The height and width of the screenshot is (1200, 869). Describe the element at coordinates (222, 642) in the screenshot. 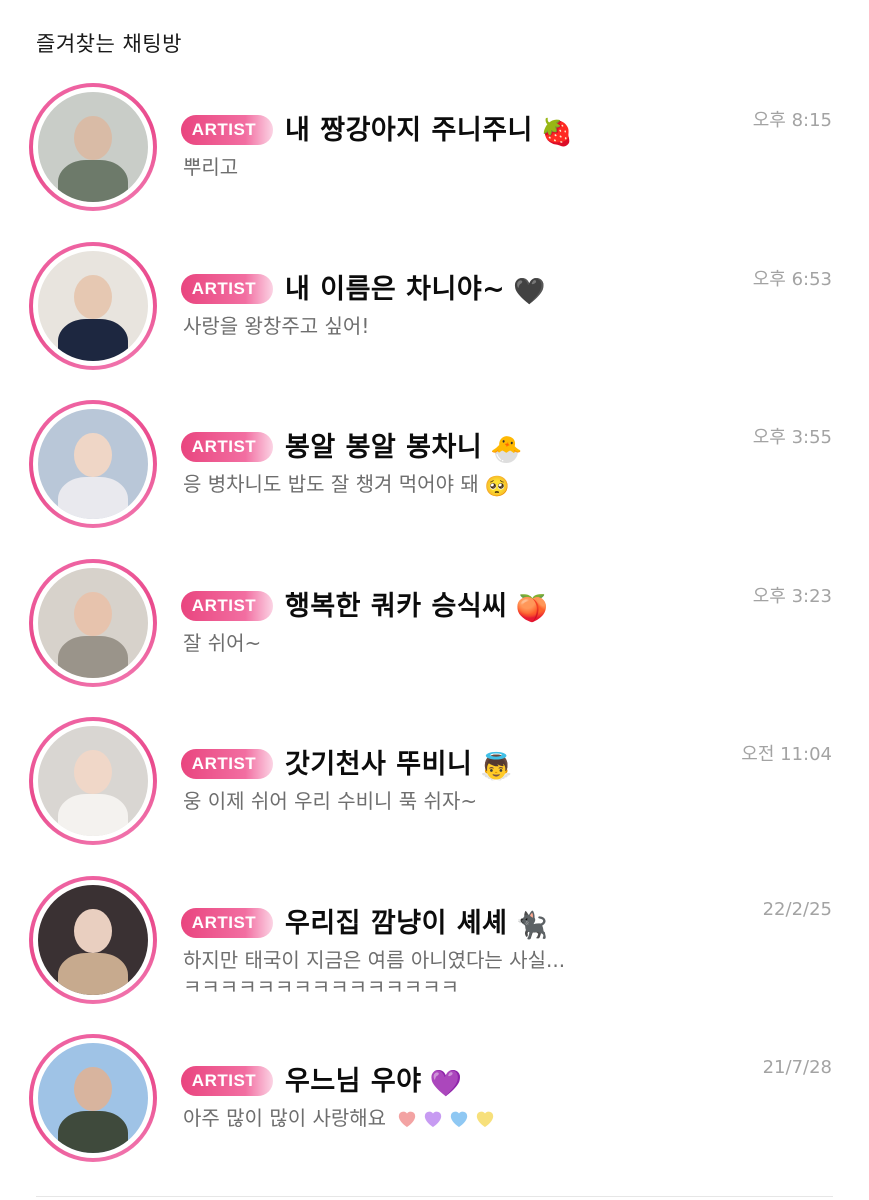

I see `last-message-text: 잘 쉬어~` at that location.